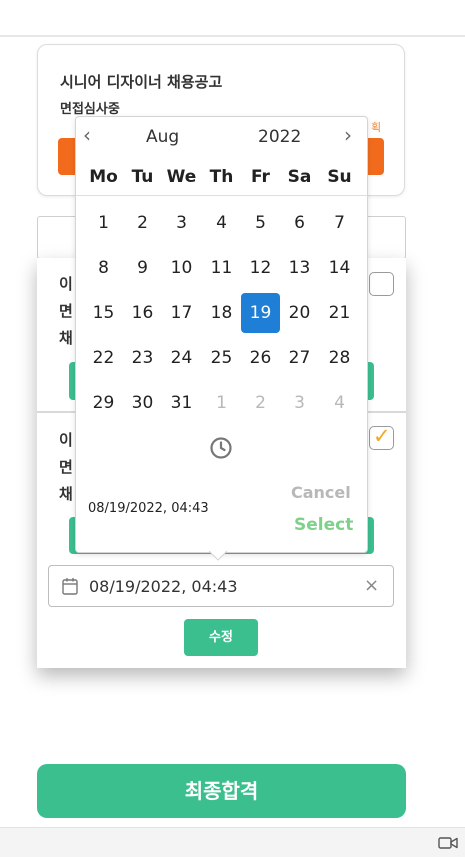  I want to click on calendar-day: 6, so click(299, 223).